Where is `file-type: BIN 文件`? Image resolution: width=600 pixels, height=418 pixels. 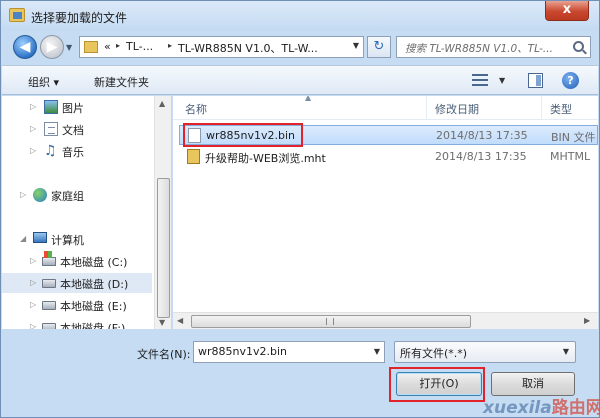
file-type: BIN 文件 is located at coordinates (573, 137).